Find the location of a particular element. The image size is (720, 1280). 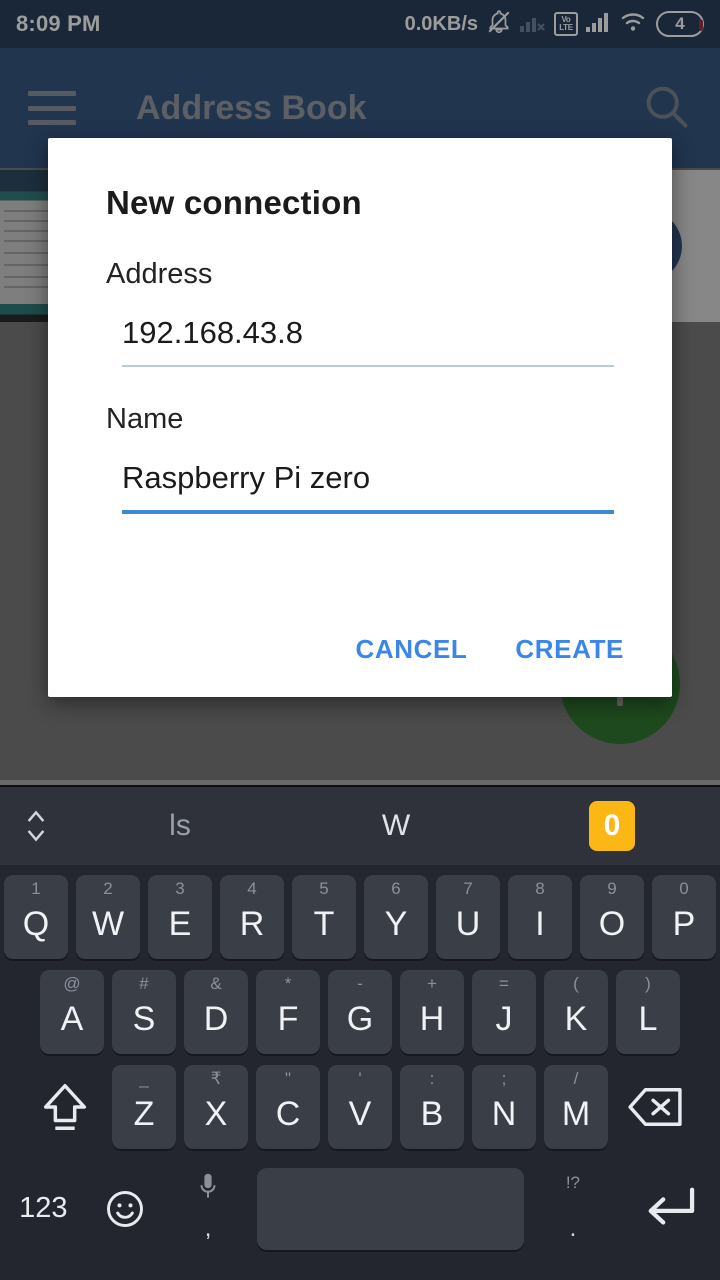

keyboard-row-2: @ A # S & D * F -G + H = J (K ) L is located at coordinates (360, 1012).